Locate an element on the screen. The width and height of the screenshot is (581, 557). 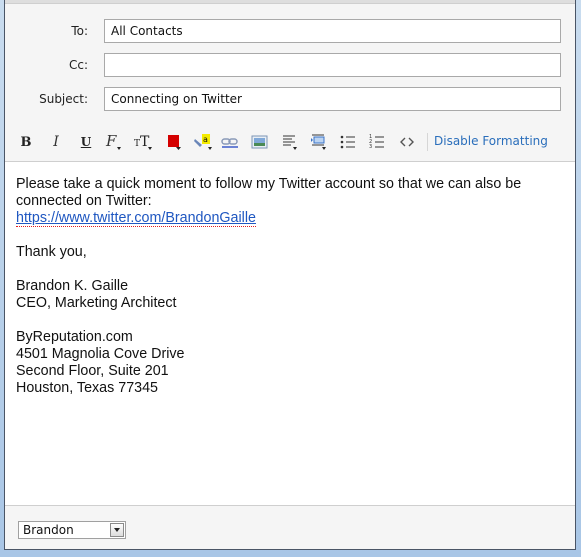
signature-select: Brandon is located at coordinates (72, 530).